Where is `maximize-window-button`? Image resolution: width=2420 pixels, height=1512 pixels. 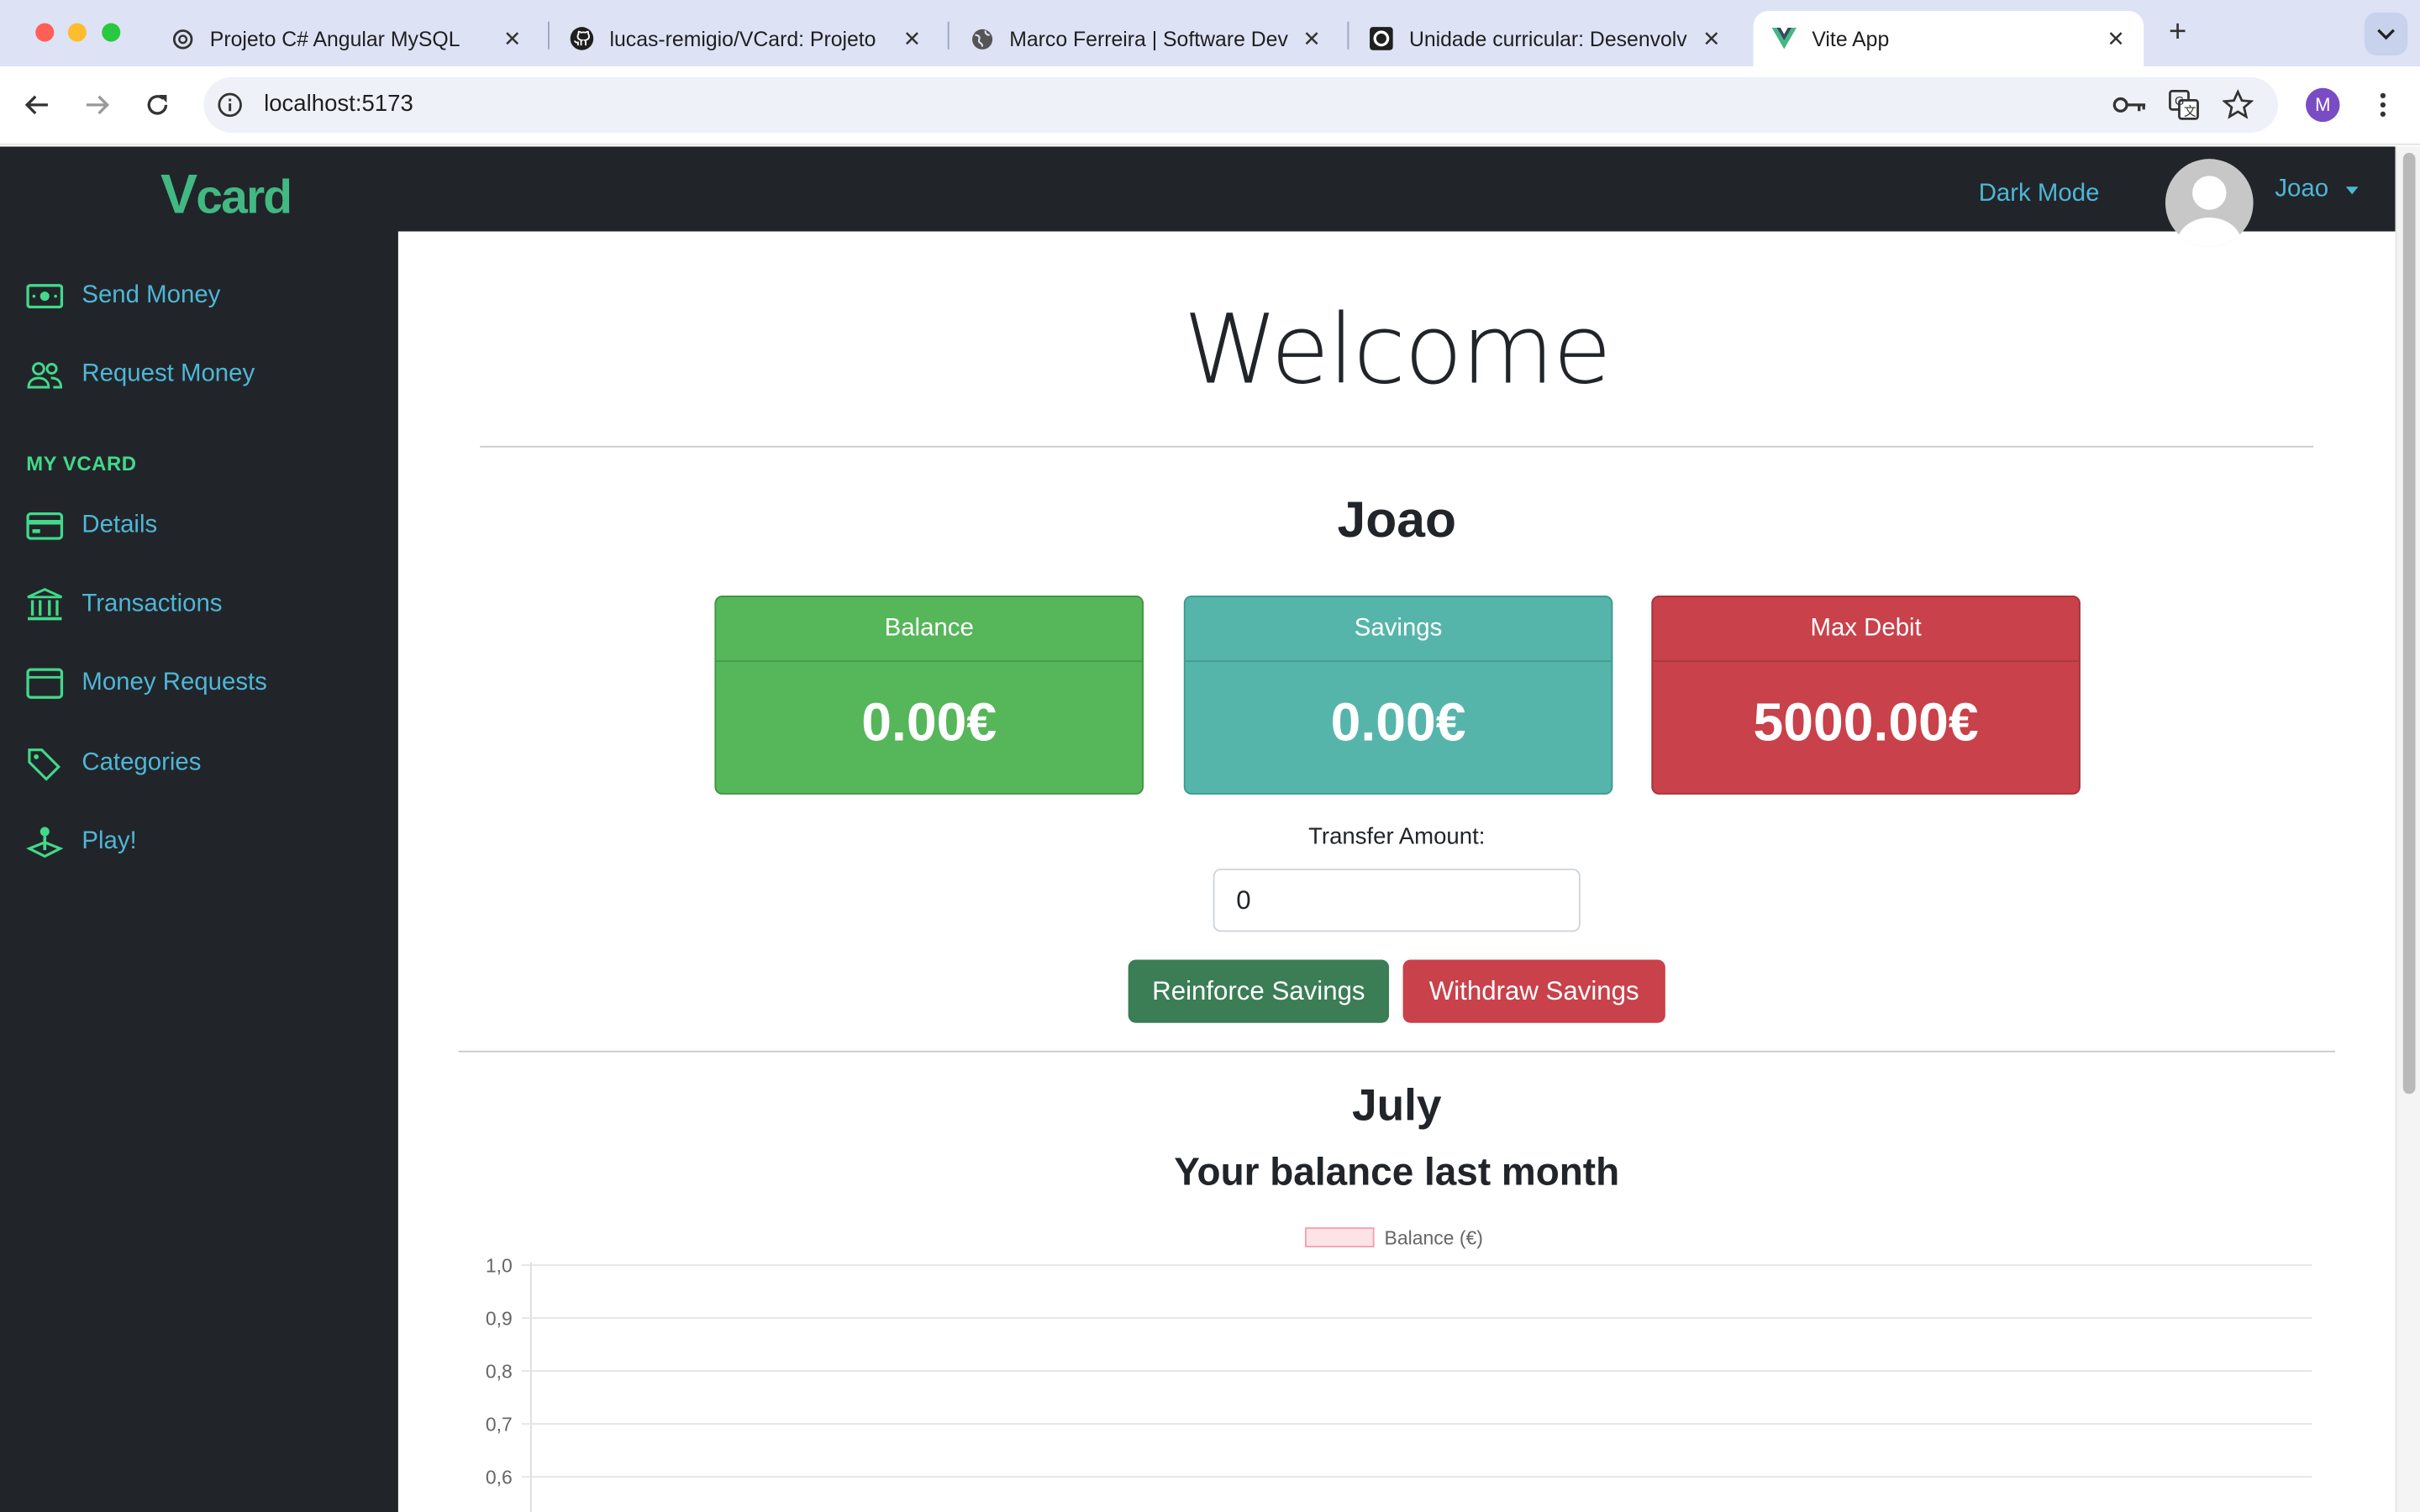
maximize-window-button is located at coordinates (112, 32).